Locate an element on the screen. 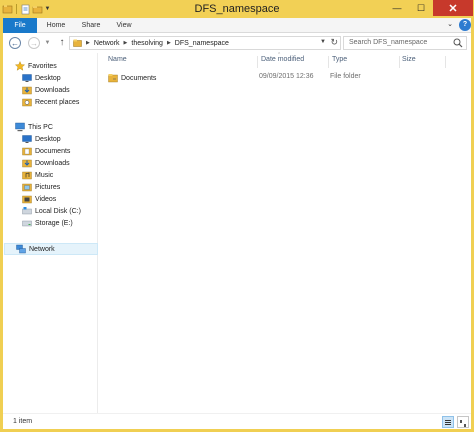 The image size is (474, 432). nav-item-label: Documents is located at coordinates (53, 151).